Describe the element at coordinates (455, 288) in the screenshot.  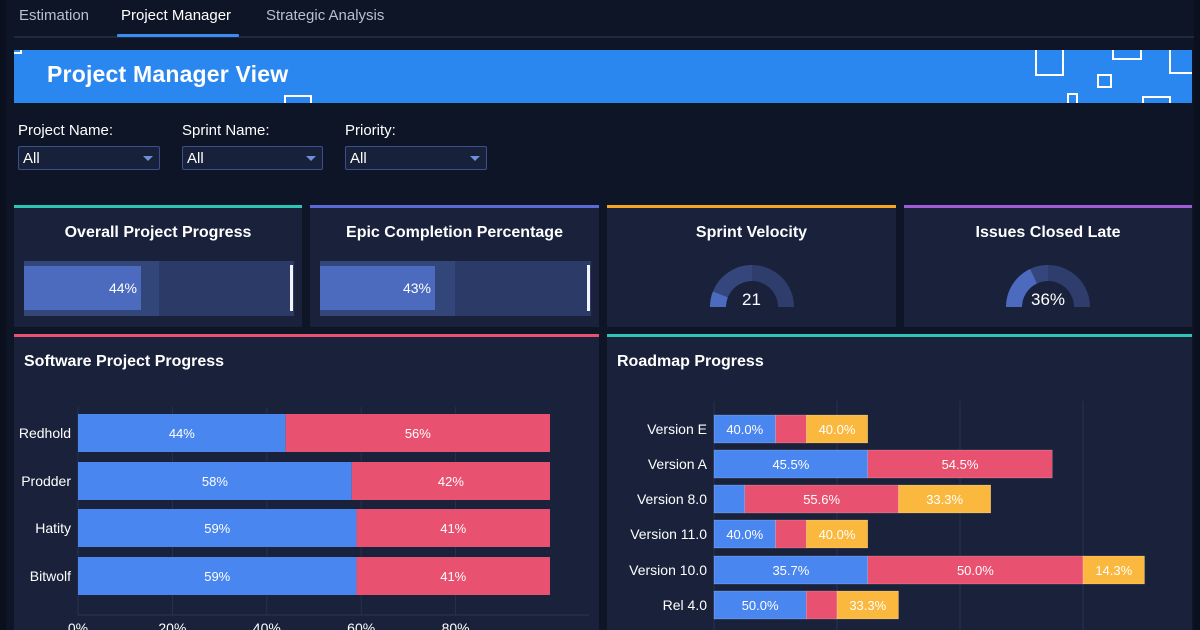
I see `epic-progress-bar: 43%` at that location.